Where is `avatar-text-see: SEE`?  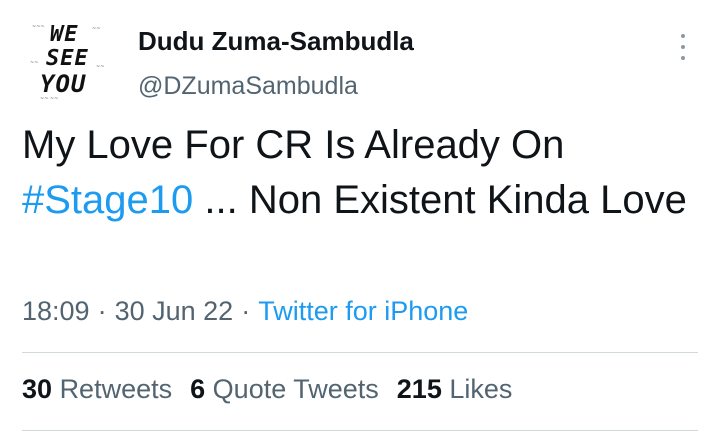 avatar-text-see: SEE is located at coordinates (67, 58).